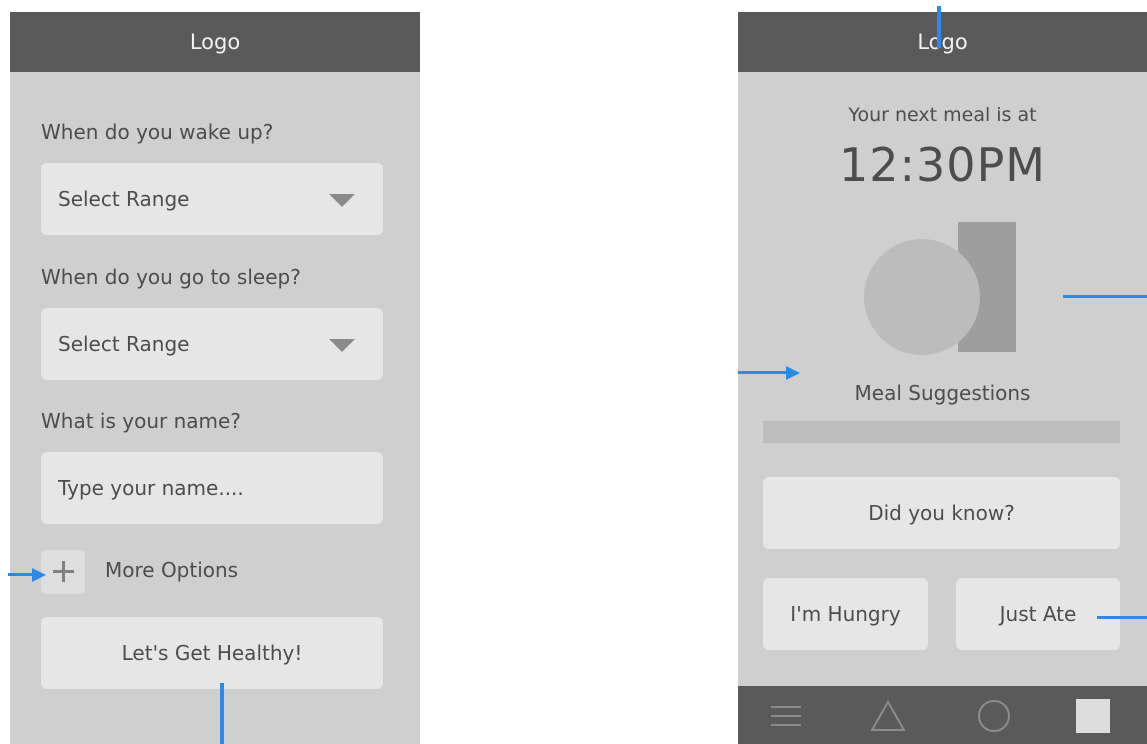  Describe the element at coordinates (942, 115) in the screenshot. I see `next-meal-label: Your next meal is at` at that location.